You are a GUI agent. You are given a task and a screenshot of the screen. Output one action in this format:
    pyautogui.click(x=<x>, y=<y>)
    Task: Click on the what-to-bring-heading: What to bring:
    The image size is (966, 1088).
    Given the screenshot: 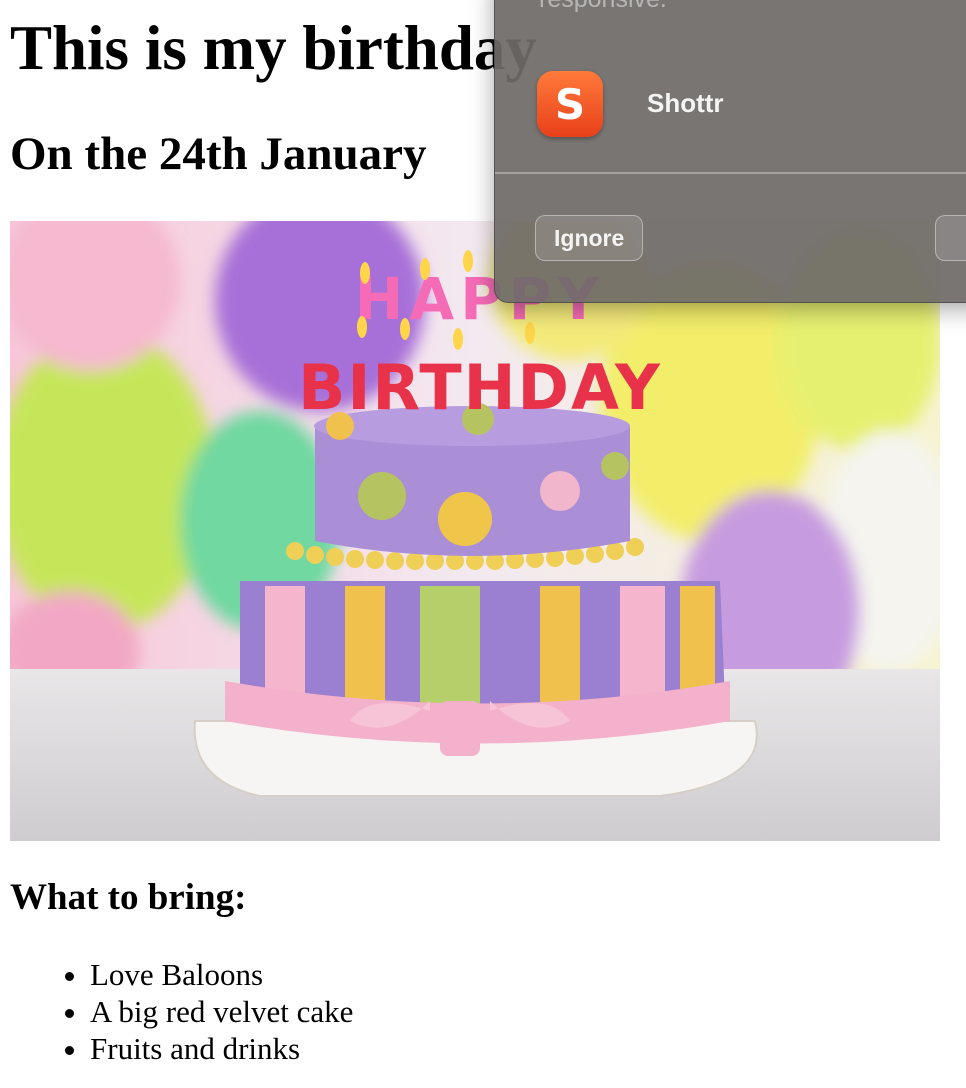 What is the action you would take?
    pyautogui.click(x=128, y=897)
    